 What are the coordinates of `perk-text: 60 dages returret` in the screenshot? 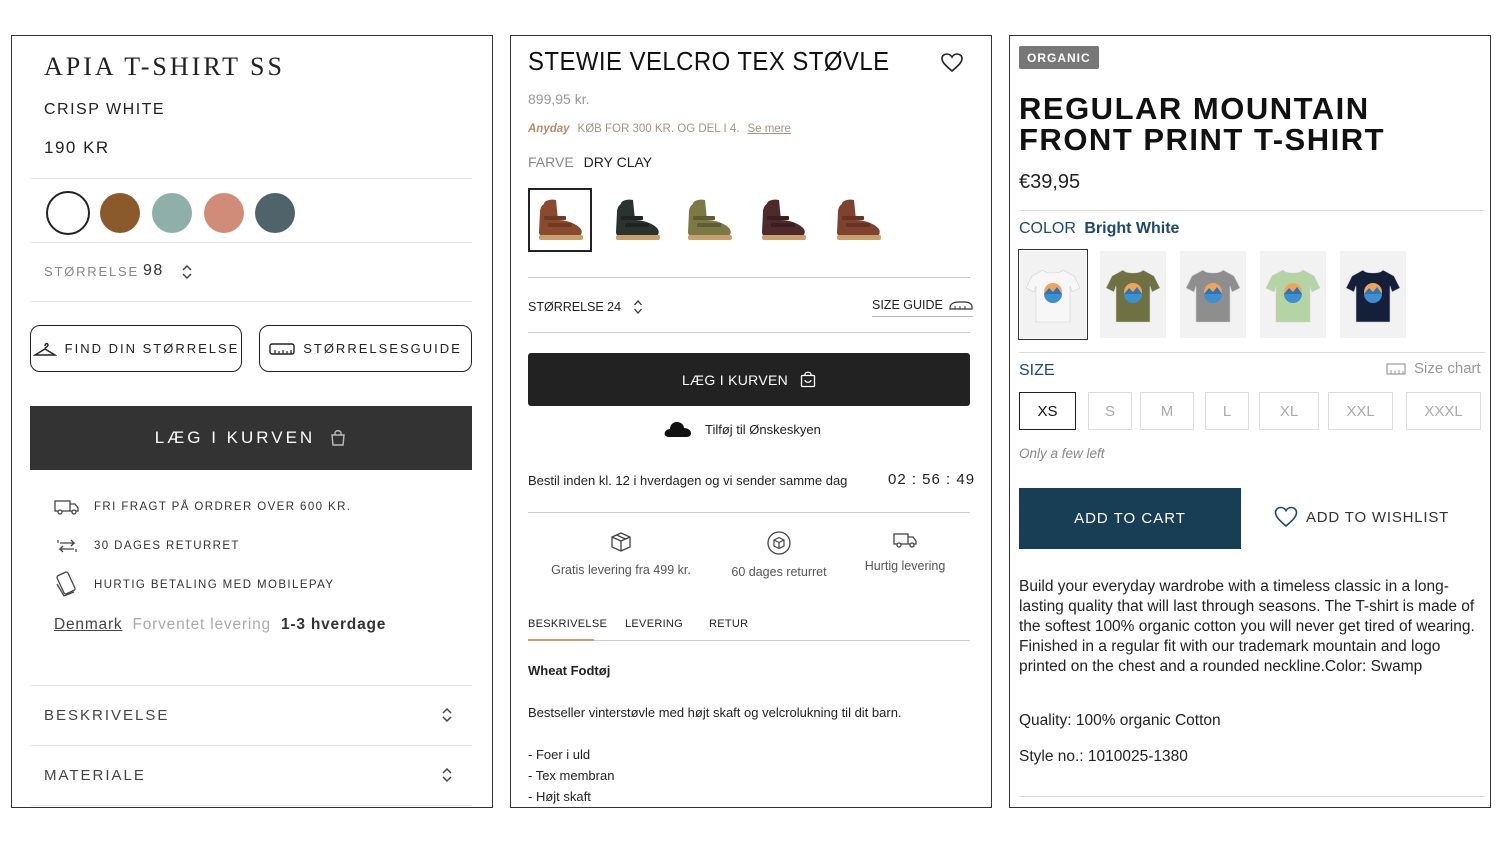 It's located at (779, 572).